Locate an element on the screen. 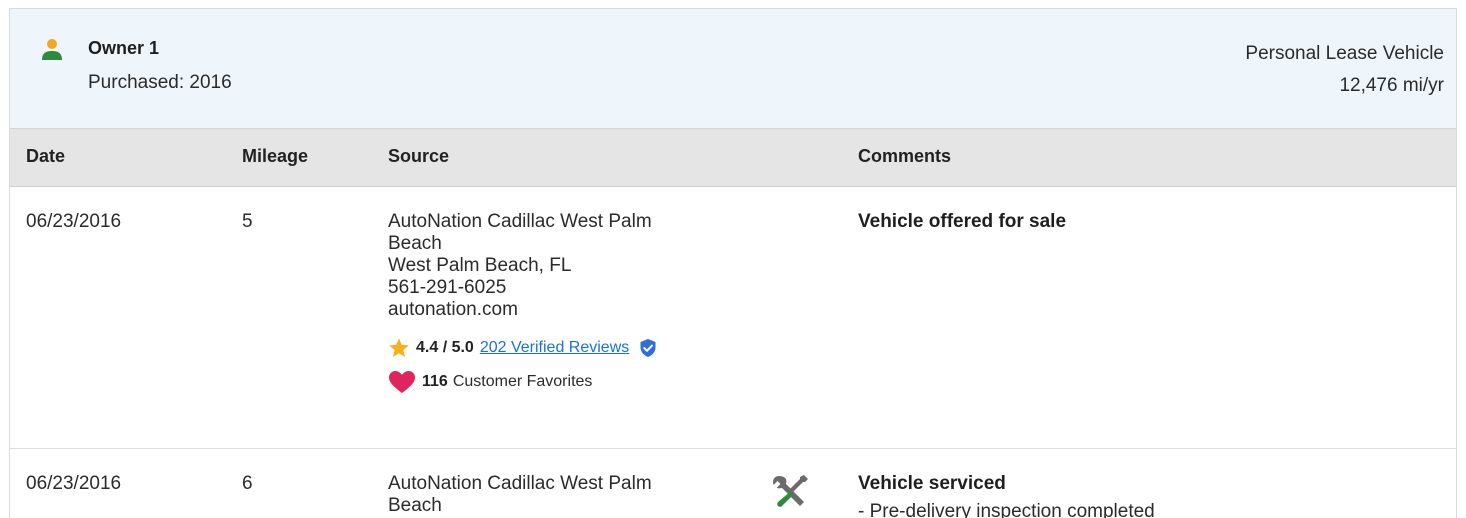  column-header-comments: Comments is located at coordinates (905, 156).